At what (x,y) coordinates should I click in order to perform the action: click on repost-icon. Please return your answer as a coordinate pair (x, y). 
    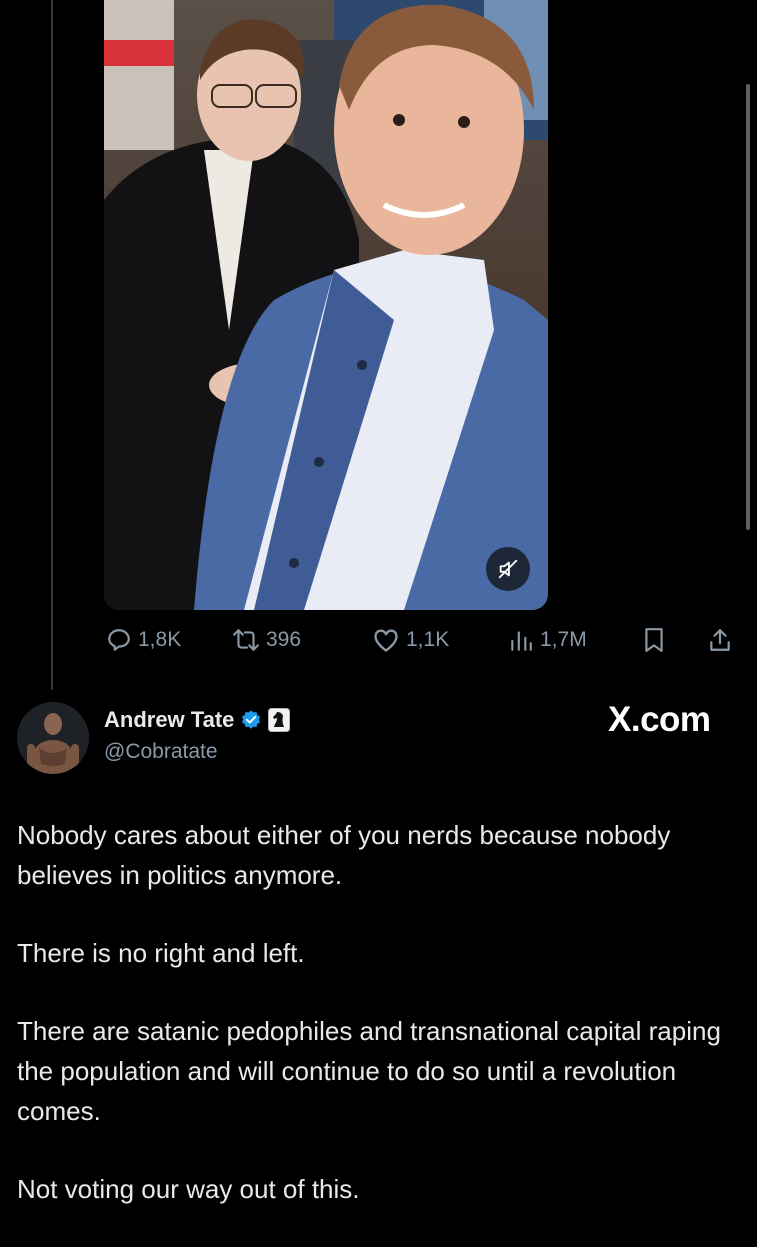
    Looking at the image, I should click on (246, 640).